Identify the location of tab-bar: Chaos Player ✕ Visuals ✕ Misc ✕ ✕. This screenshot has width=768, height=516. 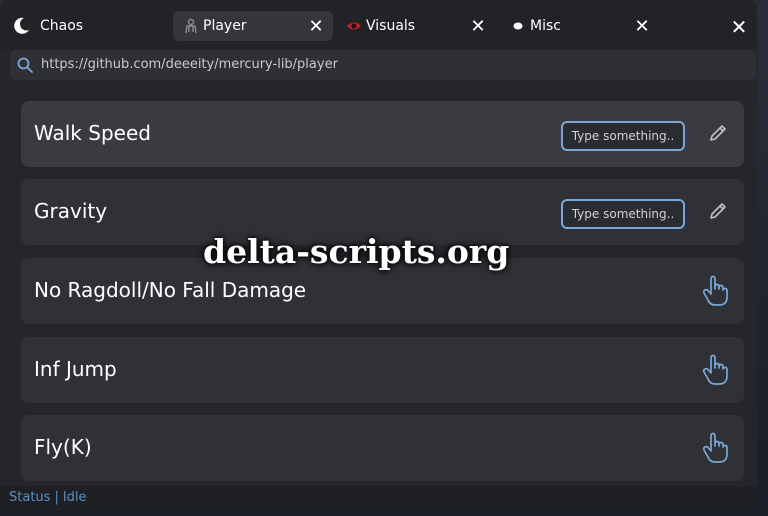
(378, 25).